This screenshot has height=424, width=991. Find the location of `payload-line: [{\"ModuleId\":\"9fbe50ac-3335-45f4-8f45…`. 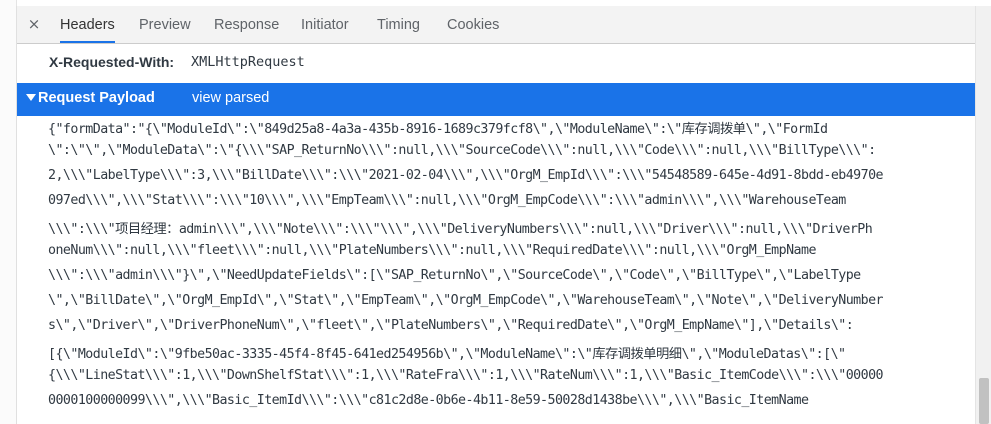

payload-line: [{\"ModuleId\":\"9fbe50ac-3335-45f4-8f45… is located at coordinates (447, 354).